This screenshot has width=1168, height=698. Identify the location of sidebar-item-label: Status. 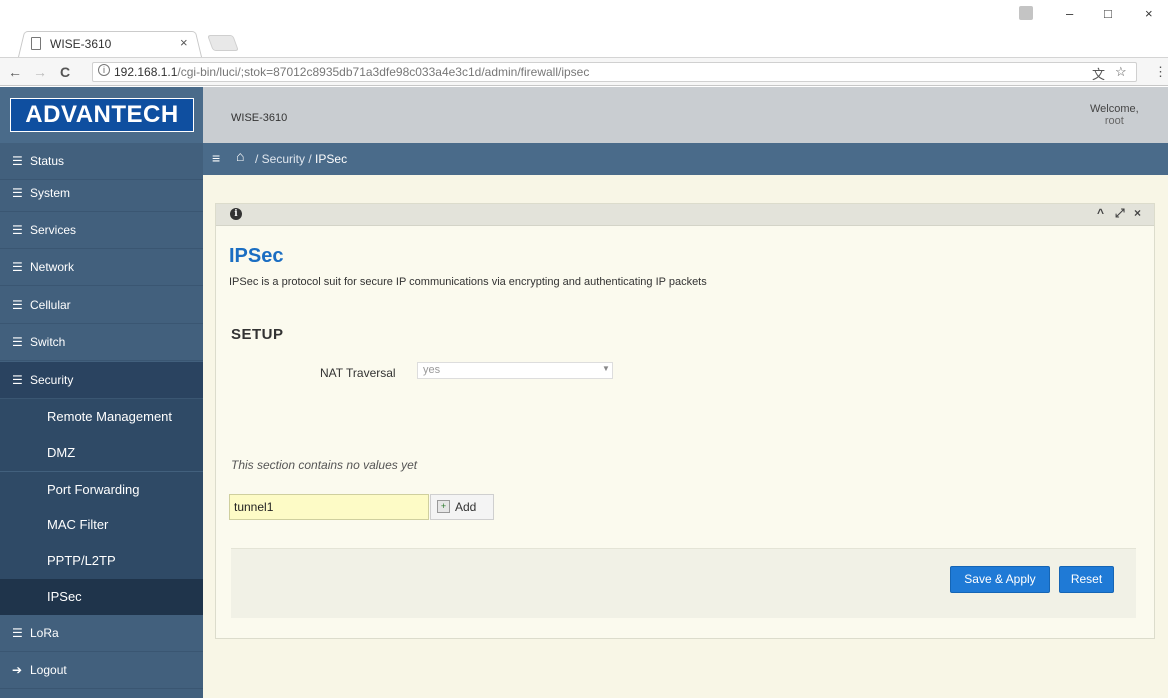
(47, 161).